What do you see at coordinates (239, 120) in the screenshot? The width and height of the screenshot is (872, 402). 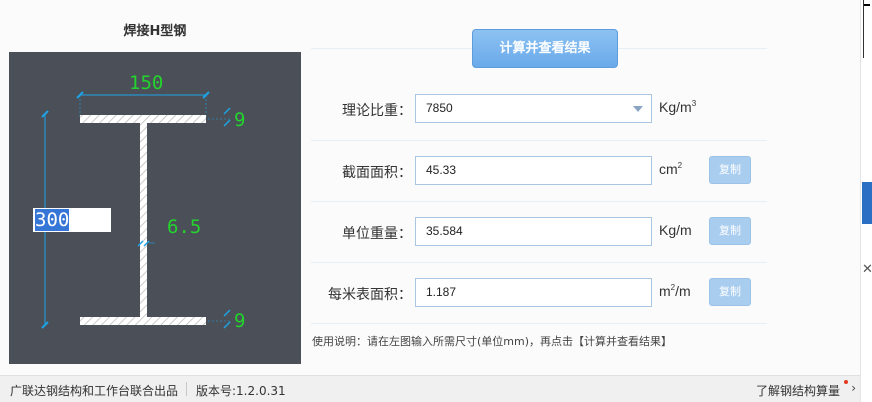 I see `top-flange-dimension: 9` at bounding box center [239, 120].